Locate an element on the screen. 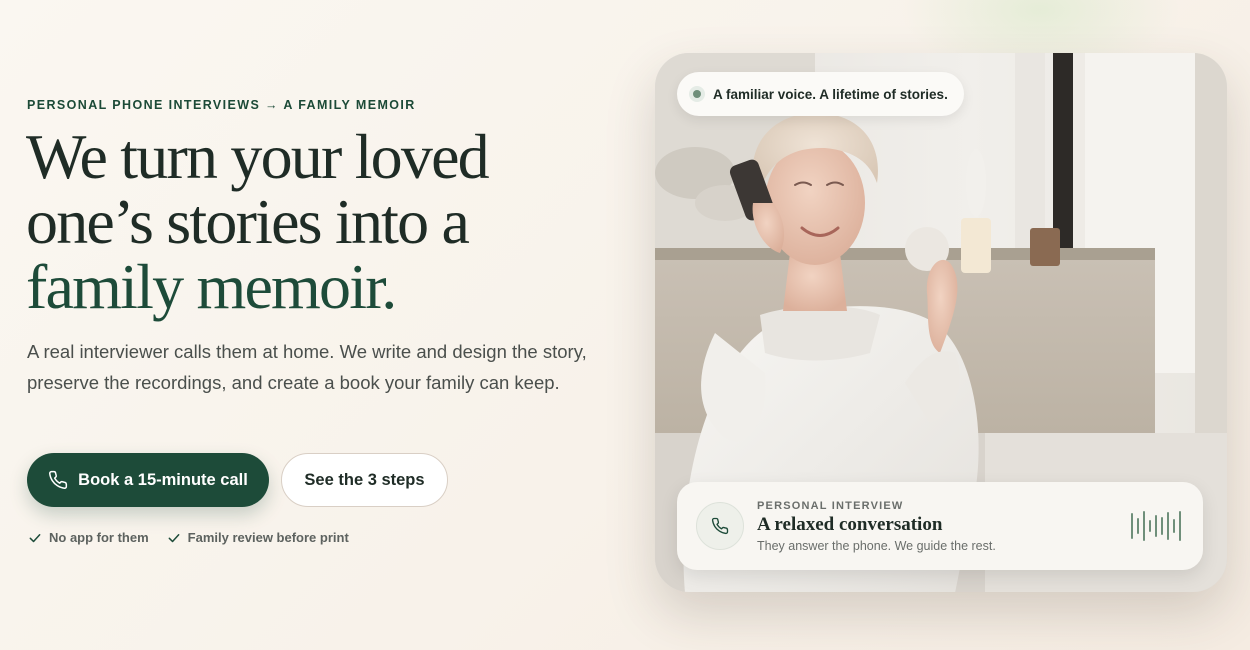 Image resolution: width=1250 pixels, height=650 pixels. headline-line-2: one’s stories into a is located at coordinates (248, 221).